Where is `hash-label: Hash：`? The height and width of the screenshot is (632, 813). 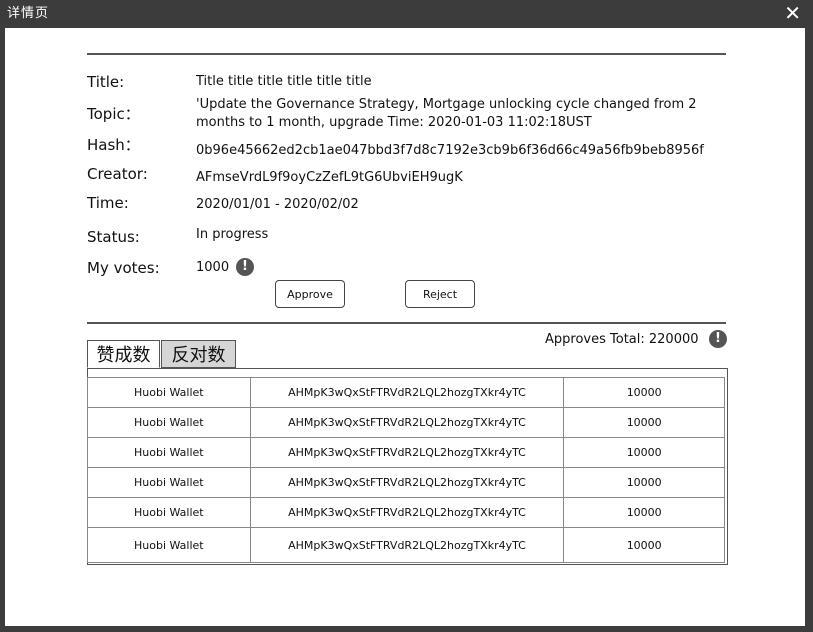
hash-label: Hash： is located at coordinates (113, 145).